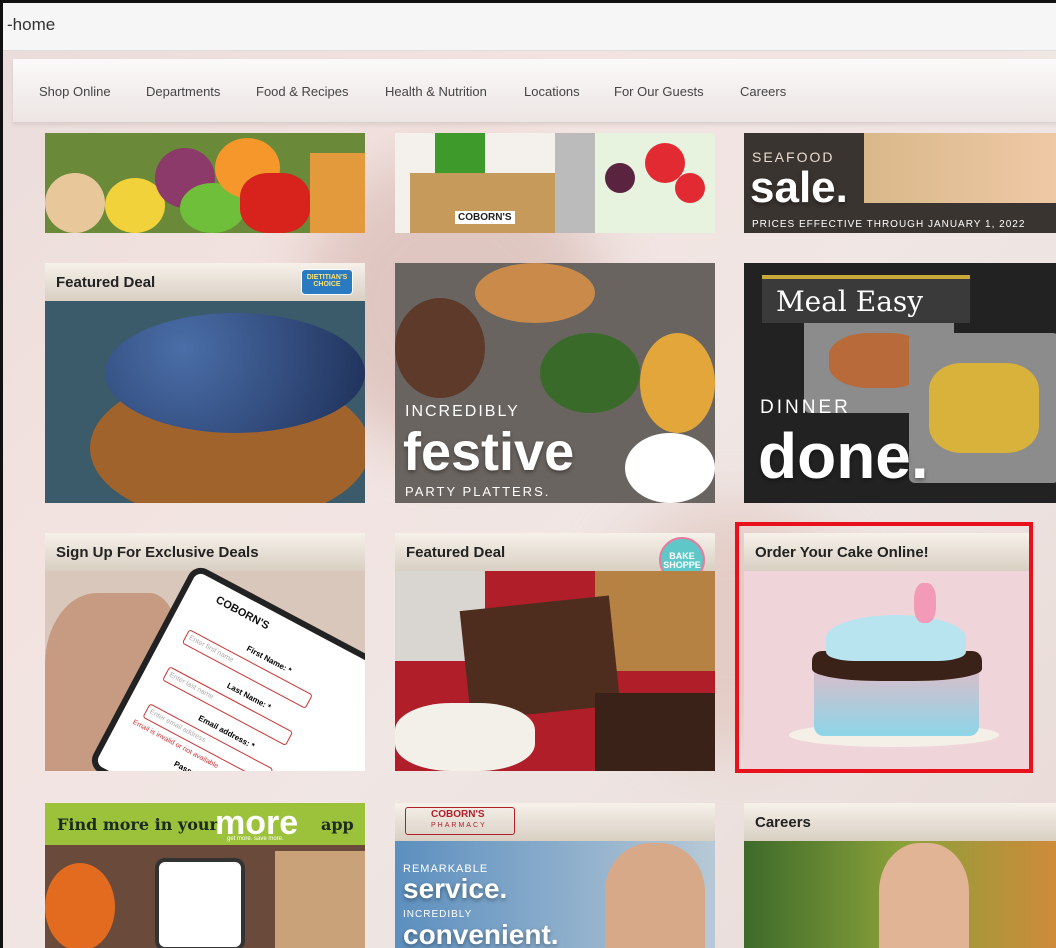  I want to click on pharmacy-brand-sub: PHARMACY, so click(459, 825).